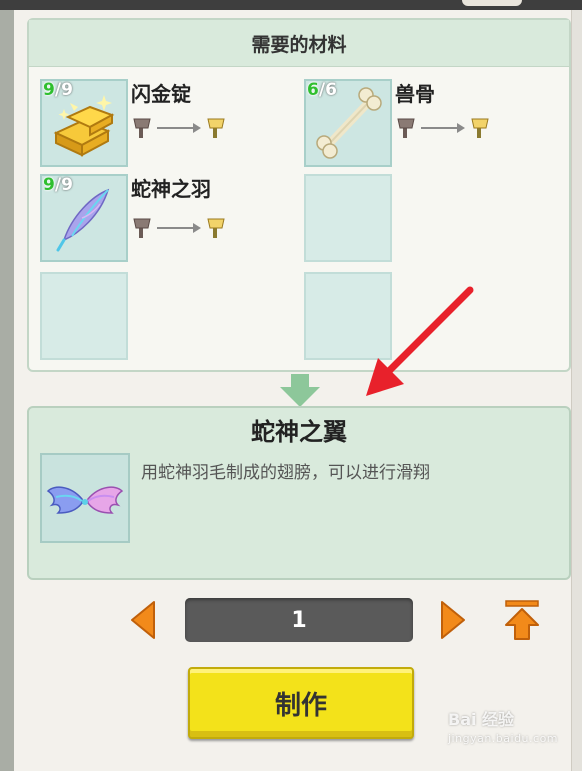 The width and height of the screenshot is (582, 771). What do you see at coordinates (285, 473) in the screenshot?
I see `result-description: 用蛇神羽毛制成的翅膀，可以进行滑翔` at bounding box center [285, 473].